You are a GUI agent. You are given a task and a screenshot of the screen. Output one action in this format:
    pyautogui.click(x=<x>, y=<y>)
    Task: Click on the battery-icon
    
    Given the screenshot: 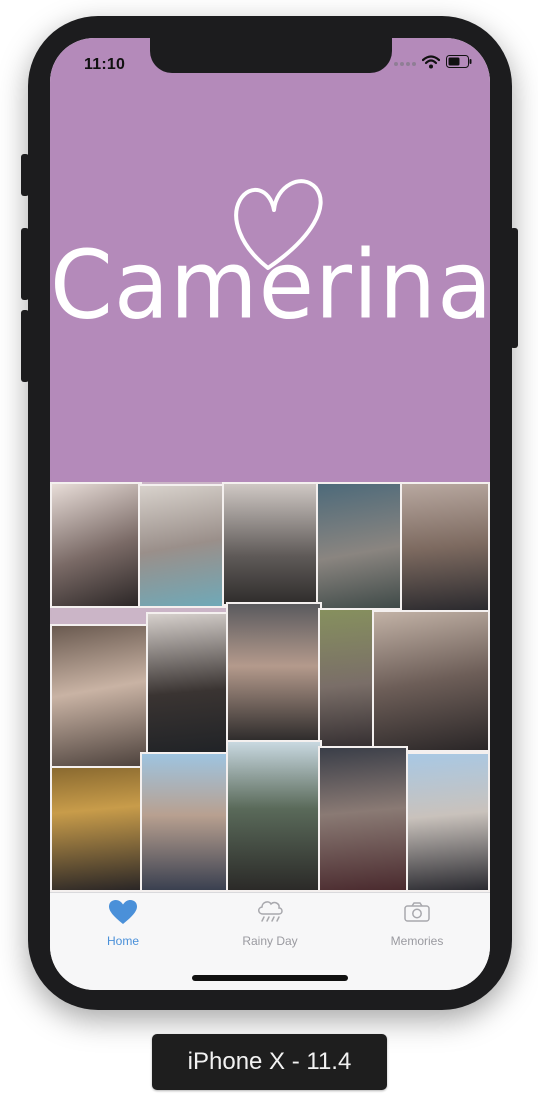 What is the action you would take?
    pyautogui.click(x=459, y=64)
    